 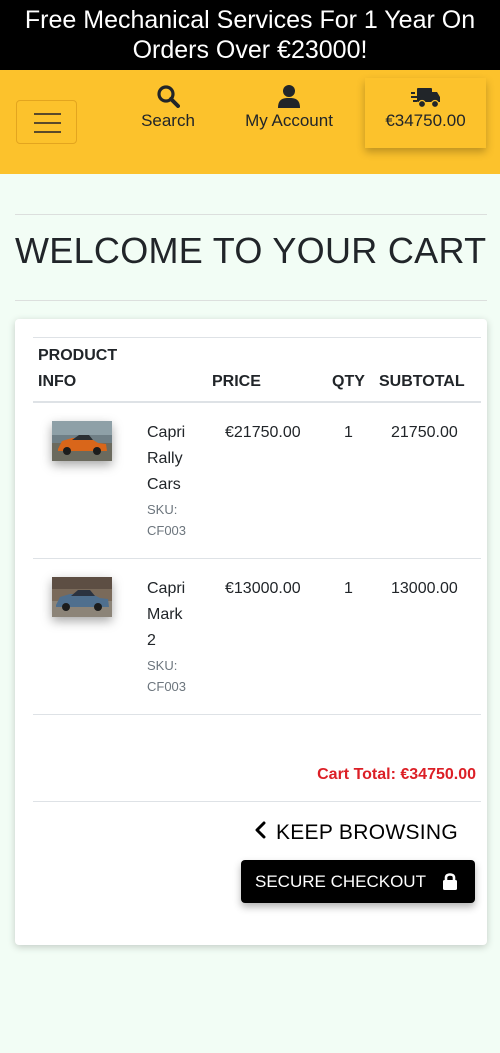 I want to click on chevron-left-icon, so click(x=260, y=833).